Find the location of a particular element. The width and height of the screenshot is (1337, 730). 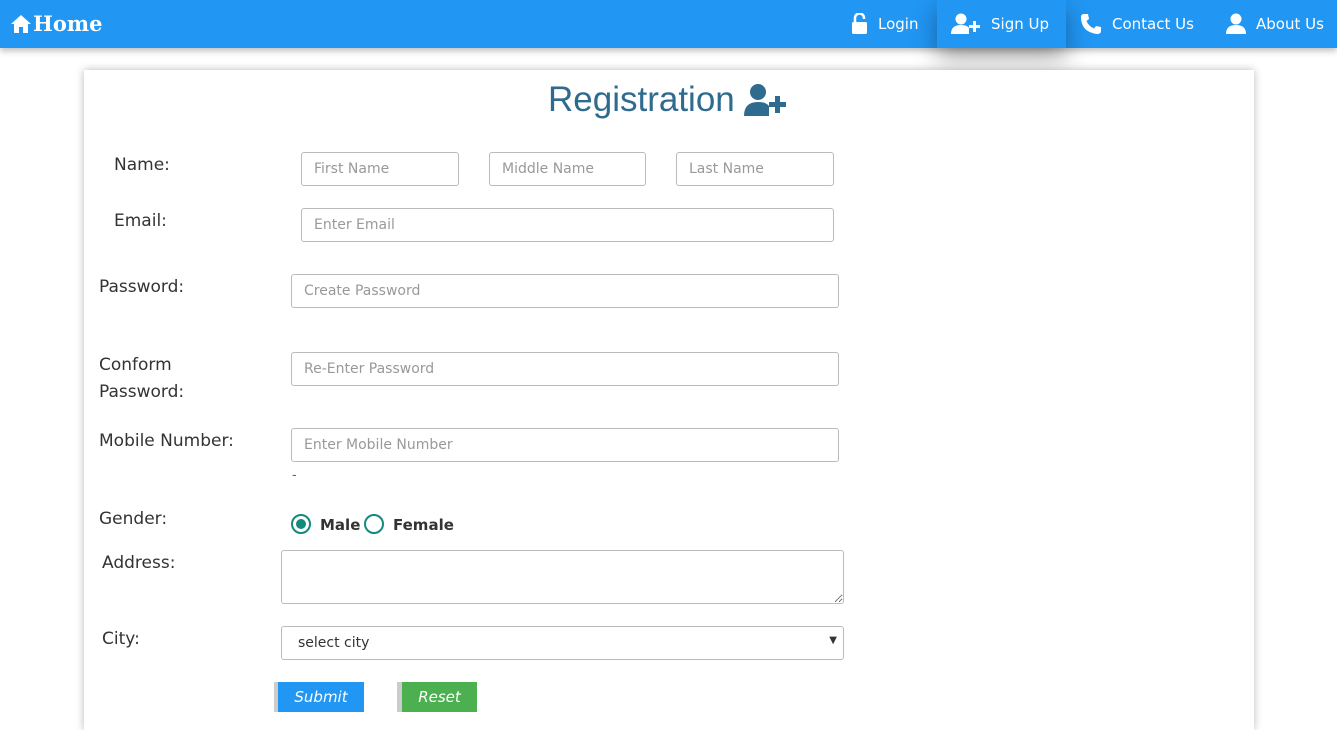

address-label: Address: is located at coordinates (139, 563).